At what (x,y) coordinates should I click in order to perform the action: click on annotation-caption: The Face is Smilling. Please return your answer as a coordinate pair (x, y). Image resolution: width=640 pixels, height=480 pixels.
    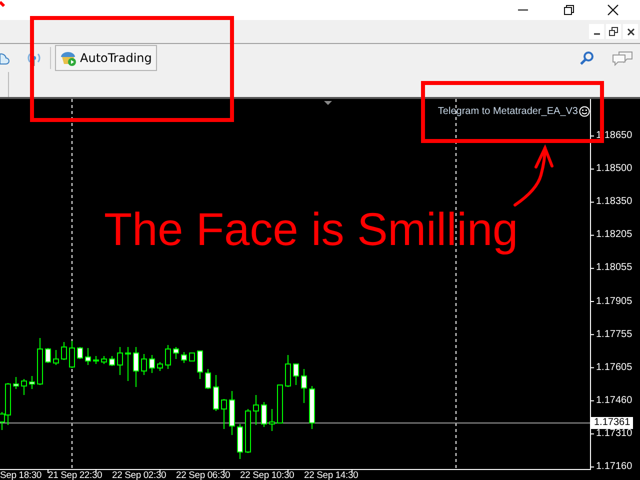
    Looking at the image, I should click on (311, 229).